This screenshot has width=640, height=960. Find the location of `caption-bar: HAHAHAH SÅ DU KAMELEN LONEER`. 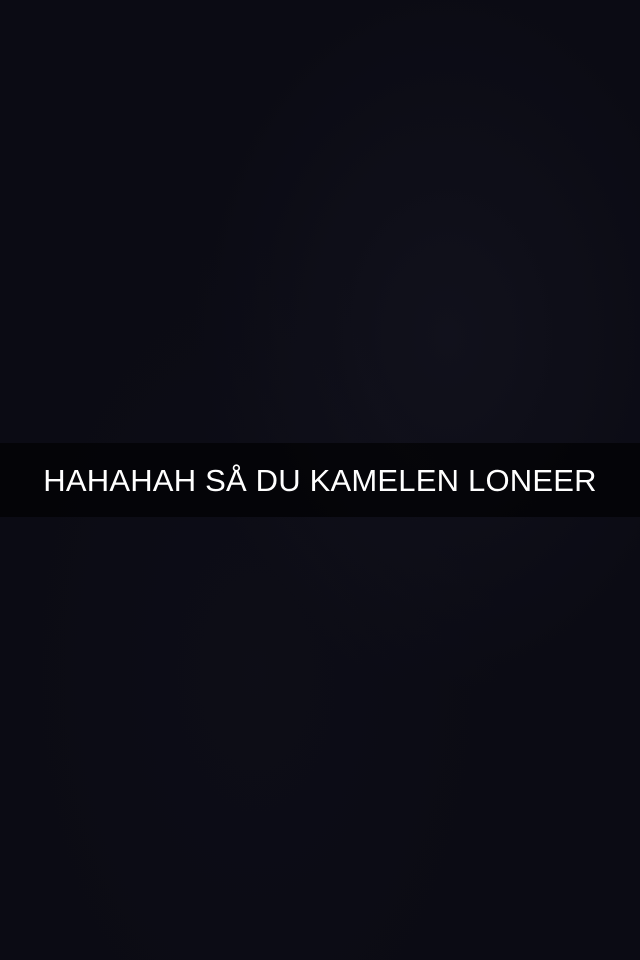

caption-bar: HAHAHAH SÅ DU KAMELEN LONEER is located at coordinates (320, 480).